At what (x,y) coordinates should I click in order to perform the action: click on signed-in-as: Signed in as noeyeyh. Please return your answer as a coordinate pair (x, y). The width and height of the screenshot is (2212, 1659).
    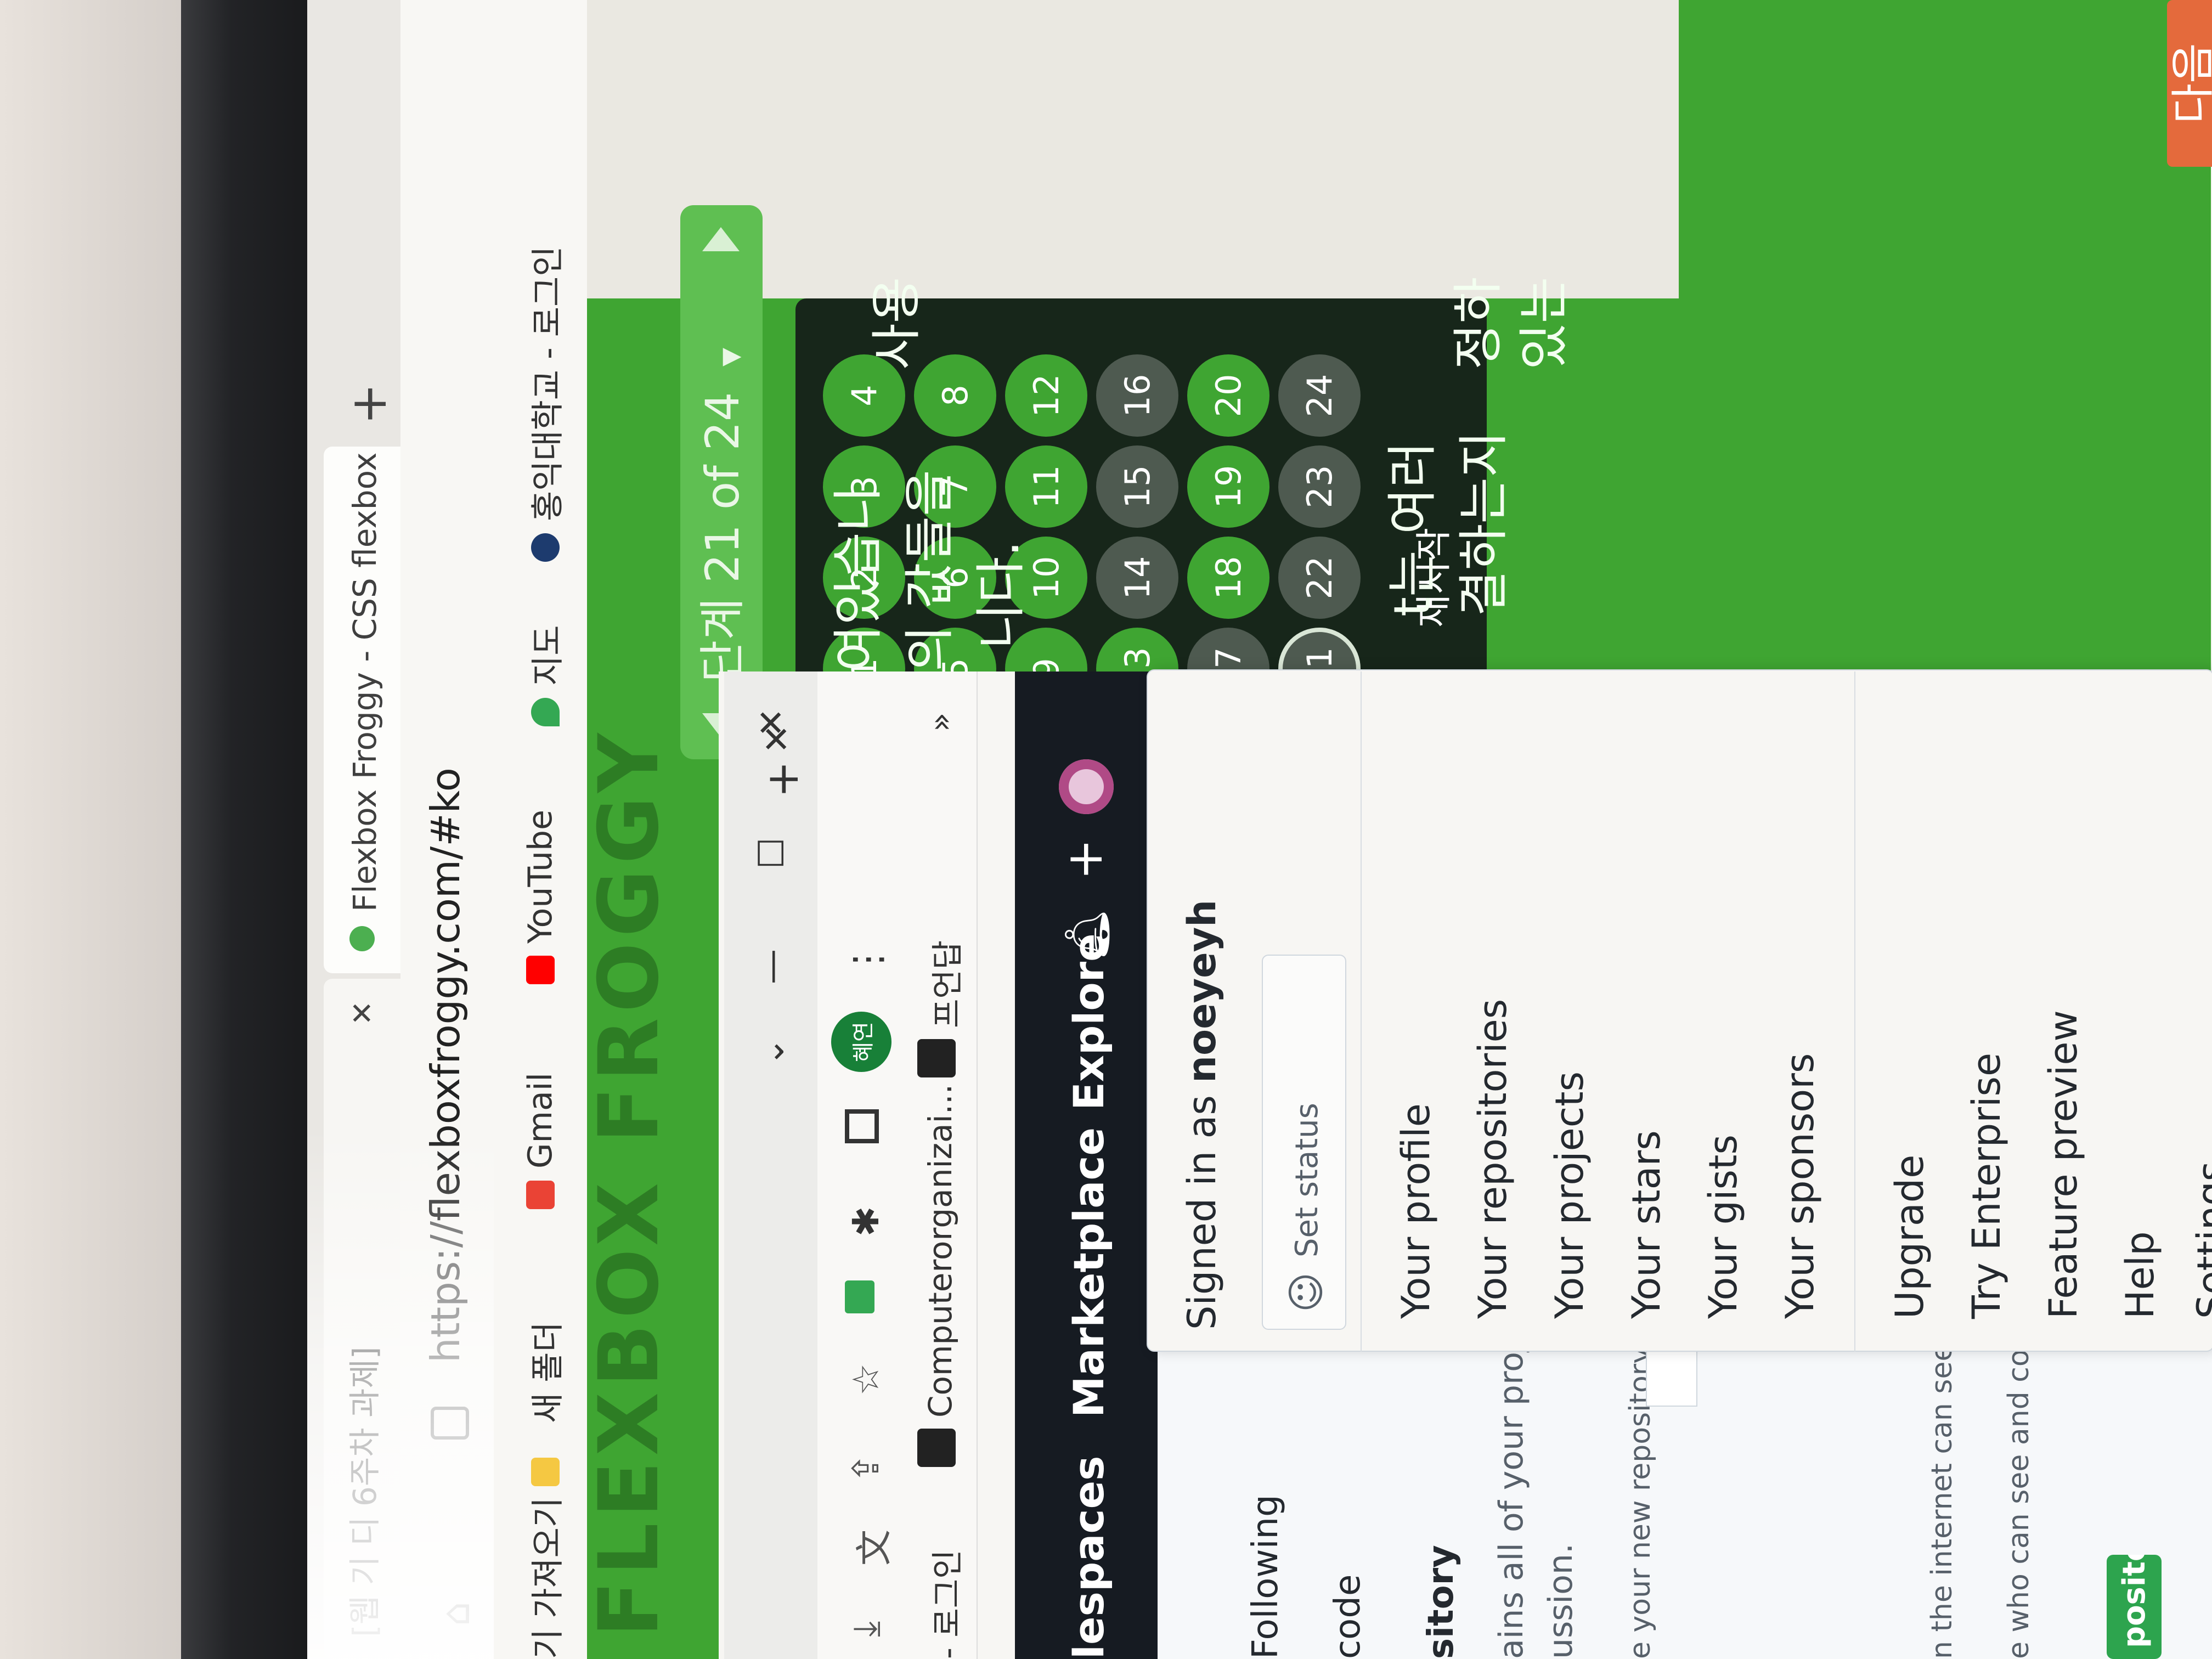
    Looking at the image, I should click on (1202, 1115).